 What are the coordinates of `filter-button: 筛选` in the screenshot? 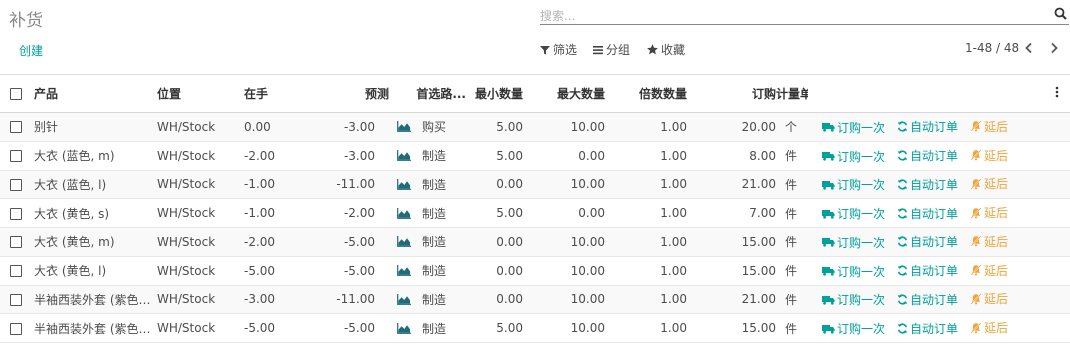 It's located at (558, 49).